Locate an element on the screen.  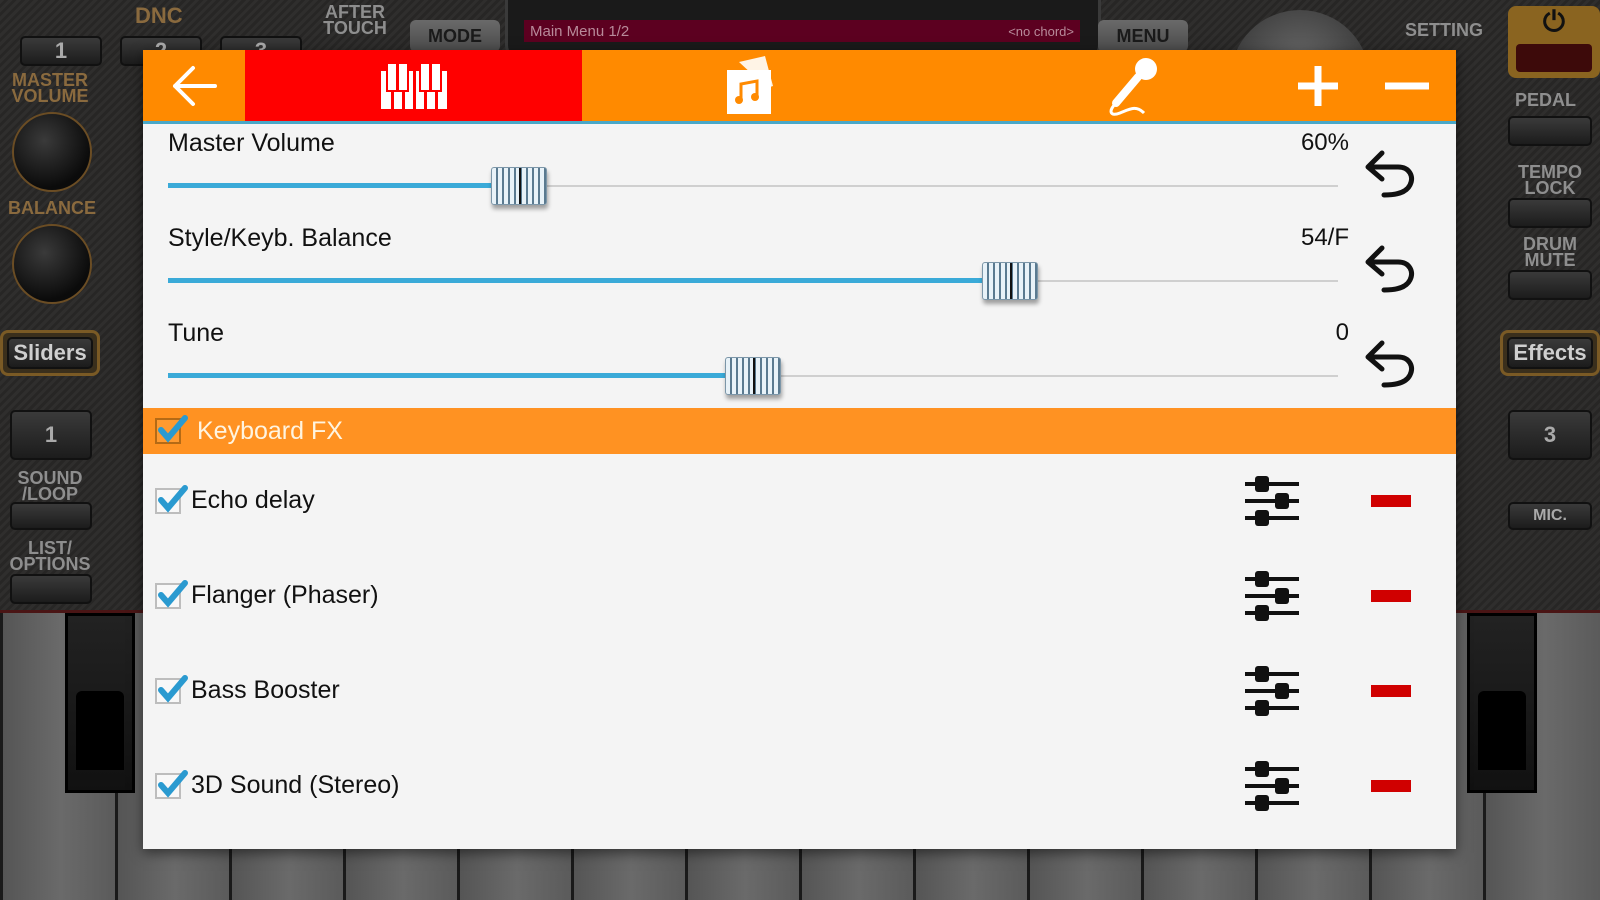
menu-button: MENU is located at coordinates (1143, 36).